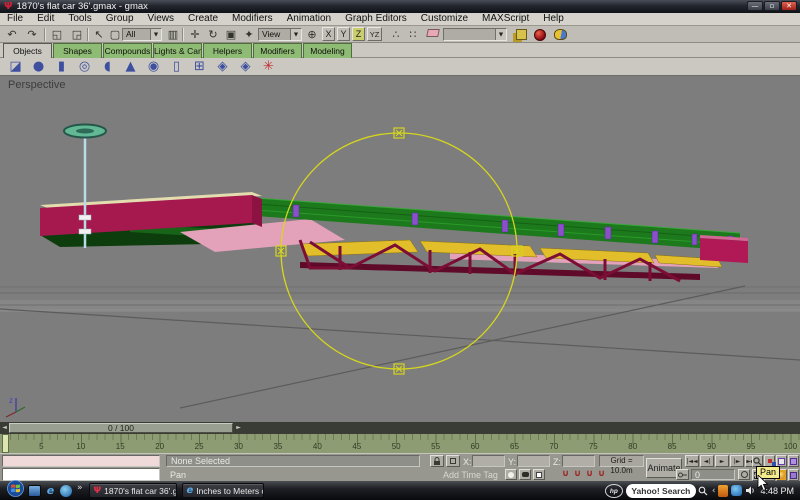 This screenshot has height=500, width=800. Describe the element at coordinates (376, 19) in the screenshot. I see `menu-item: Graph Editors` at that location.